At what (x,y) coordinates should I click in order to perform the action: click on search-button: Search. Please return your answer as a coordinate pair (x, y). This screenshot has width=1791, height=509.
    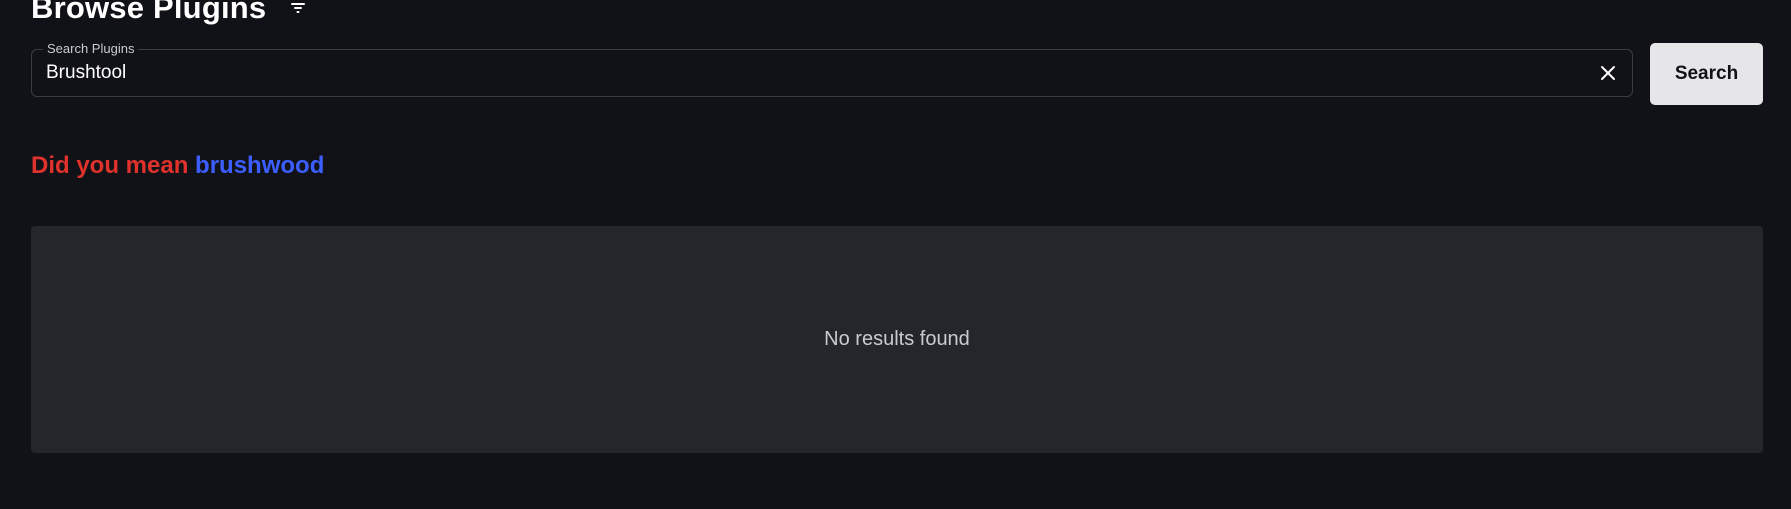
    Looking at the image, I should click on (1706, 74).